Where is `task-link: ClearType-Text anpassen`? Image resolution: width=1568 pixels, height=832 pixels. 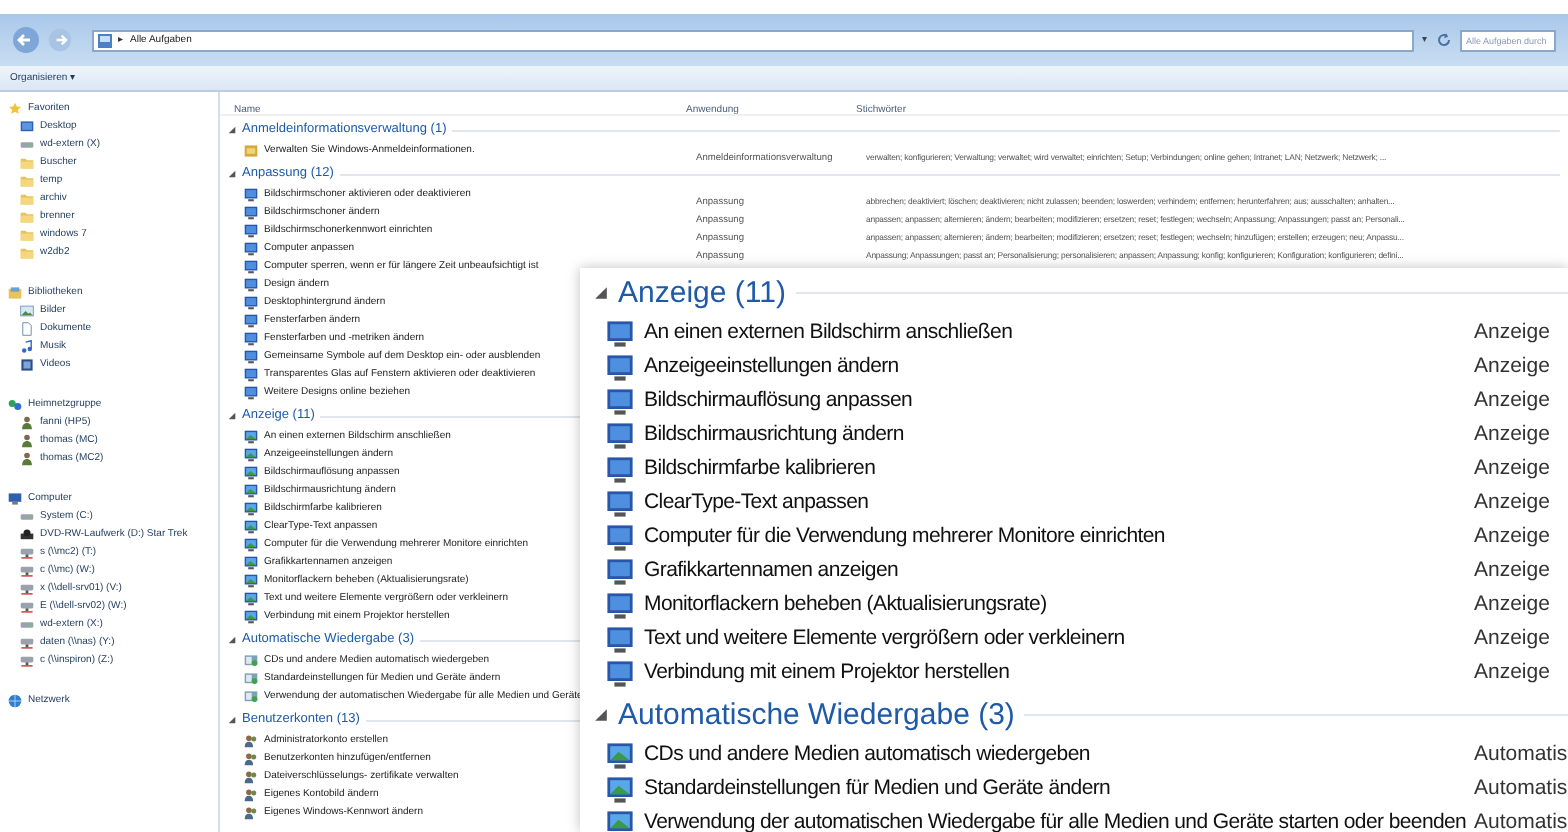
task-link: ClearType-Text anpassen is located at coordinates (756, 503).